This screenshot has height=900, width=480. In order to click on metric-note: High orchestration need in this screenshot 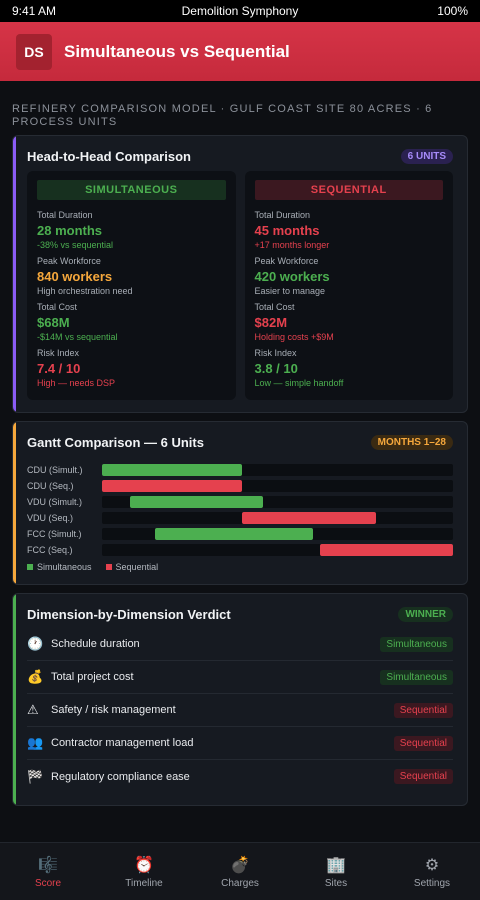, I will do `click(85, 291)`.